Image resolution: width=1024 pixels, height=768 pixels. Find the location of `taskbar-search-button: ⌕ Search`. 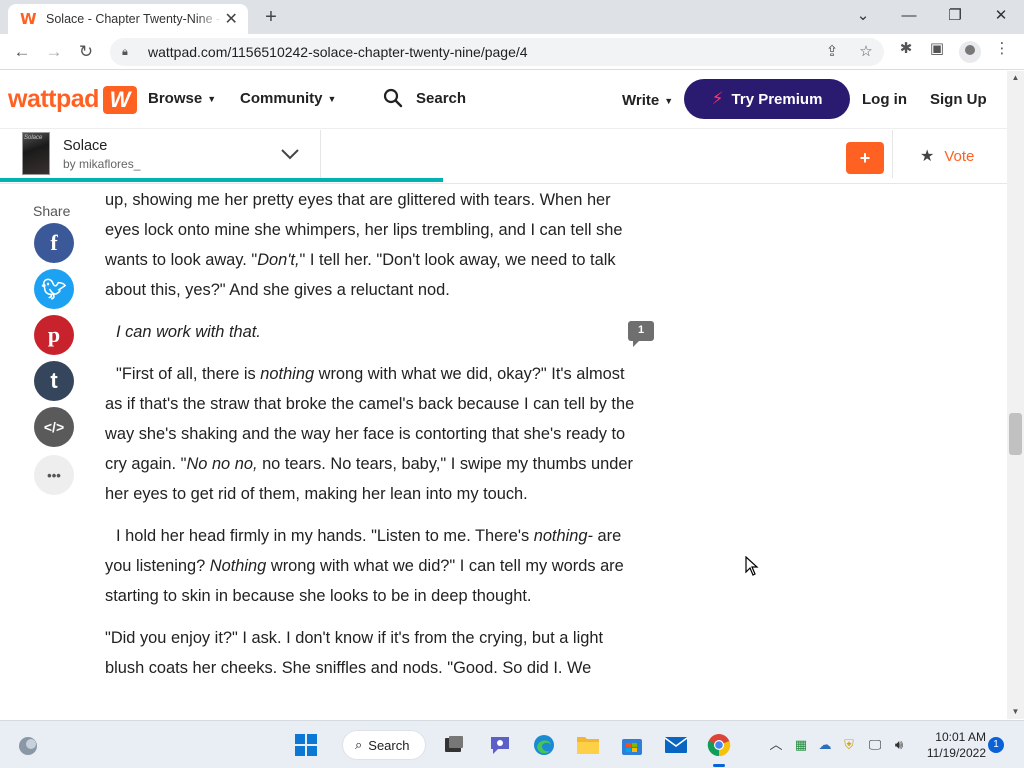

taskbar-search-button: ⌕ Search is located at coordinates (384, 745).